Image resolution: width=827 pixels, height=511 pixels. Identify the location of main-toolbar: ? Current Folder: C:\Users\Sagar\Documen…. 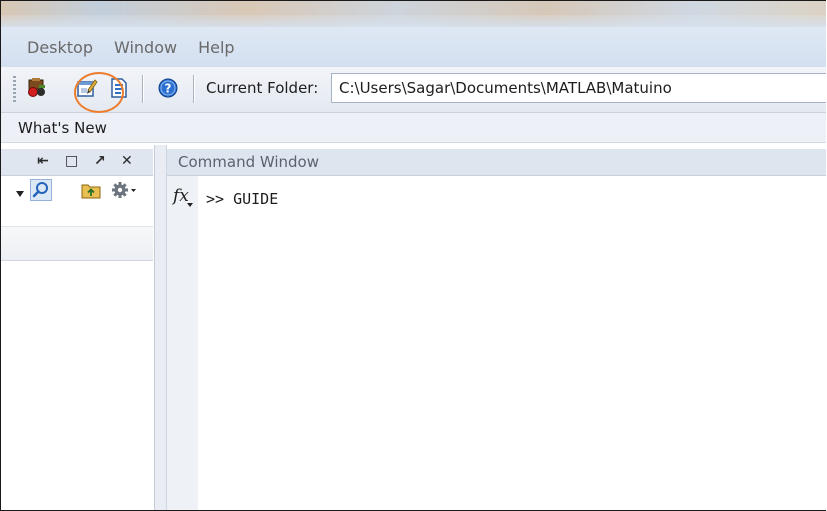
(413, 90).